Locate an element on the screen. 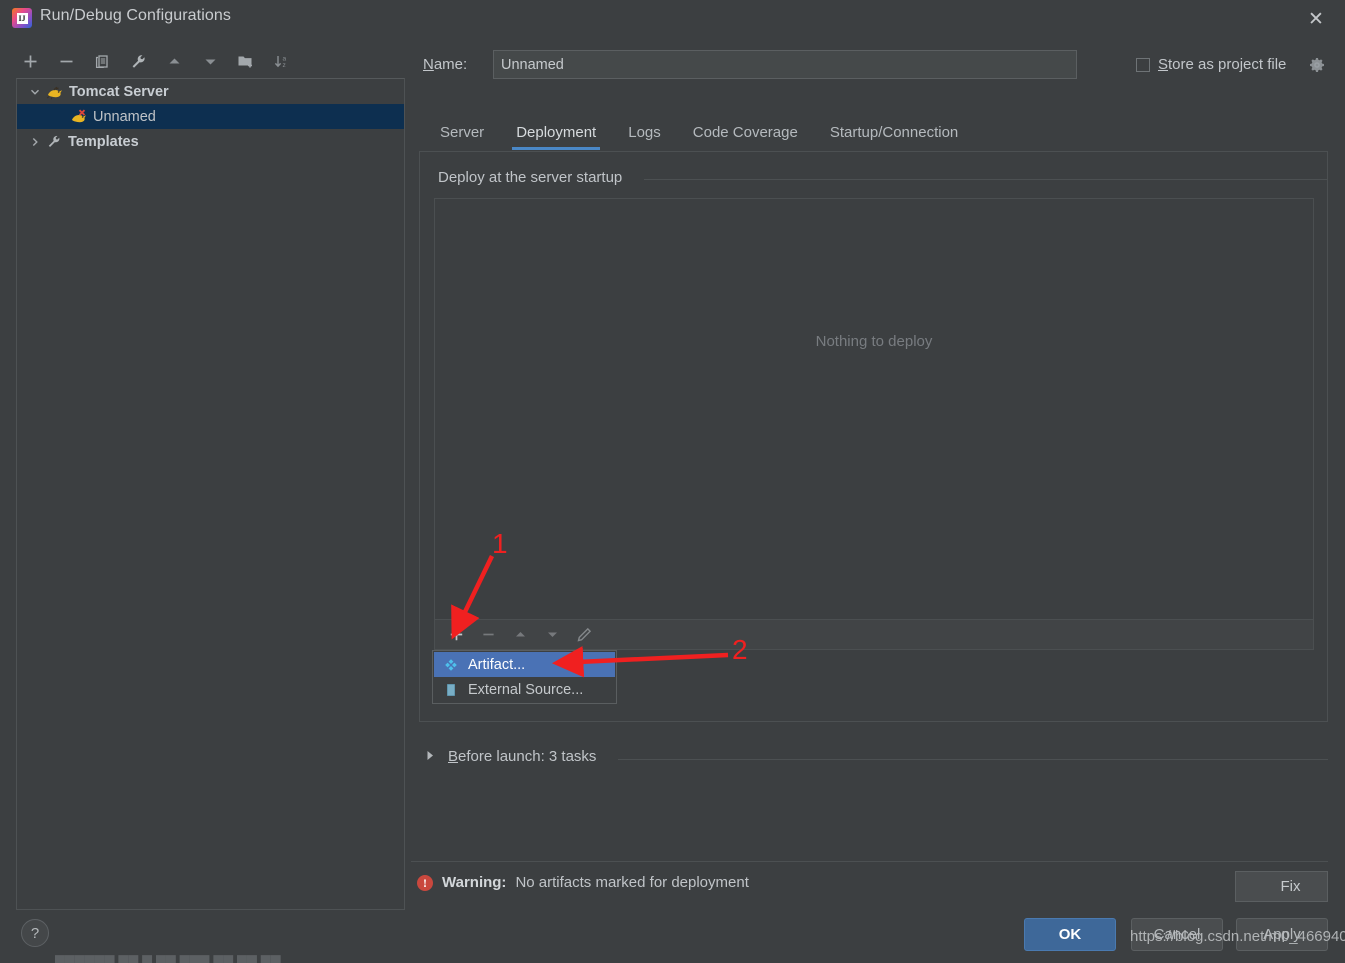 The width and height of the screenshot is (1345, 963). tab-server: Server is located at coordinates (462, 132).